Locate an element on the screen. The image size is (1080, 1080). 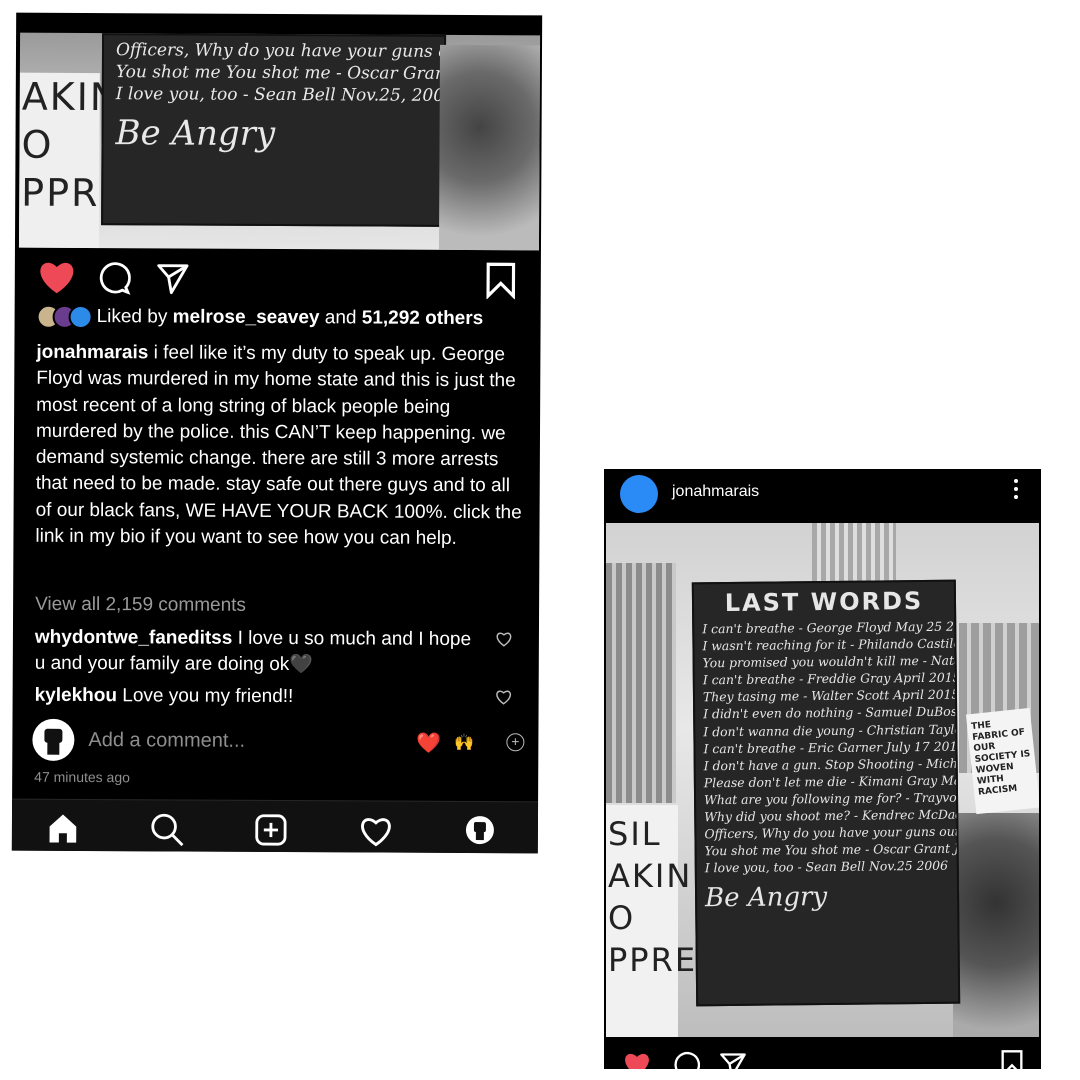
liked-by-user: melrose_seavey is located at coordinates (246, 317).